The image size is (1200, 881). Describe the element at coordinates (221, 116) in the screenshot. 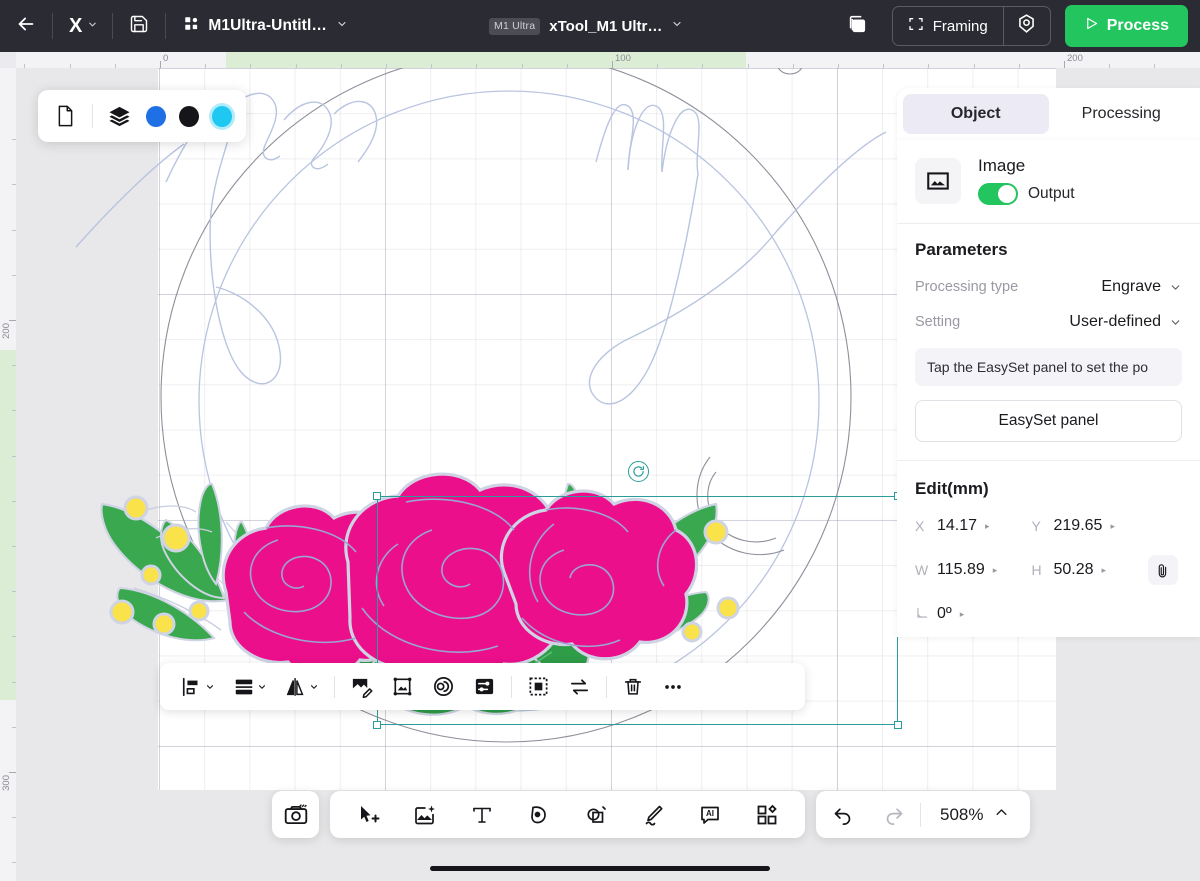

I see `color-swatch-cyan` at that location.